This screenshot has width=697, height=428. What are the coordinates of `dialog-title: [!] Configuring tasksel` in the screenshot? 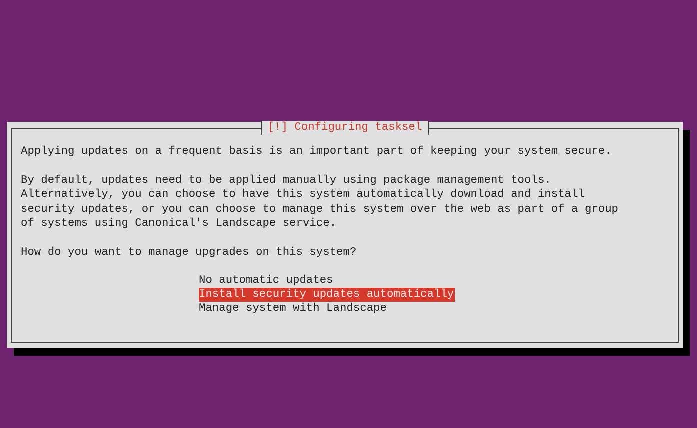 It's located at (345, 128).